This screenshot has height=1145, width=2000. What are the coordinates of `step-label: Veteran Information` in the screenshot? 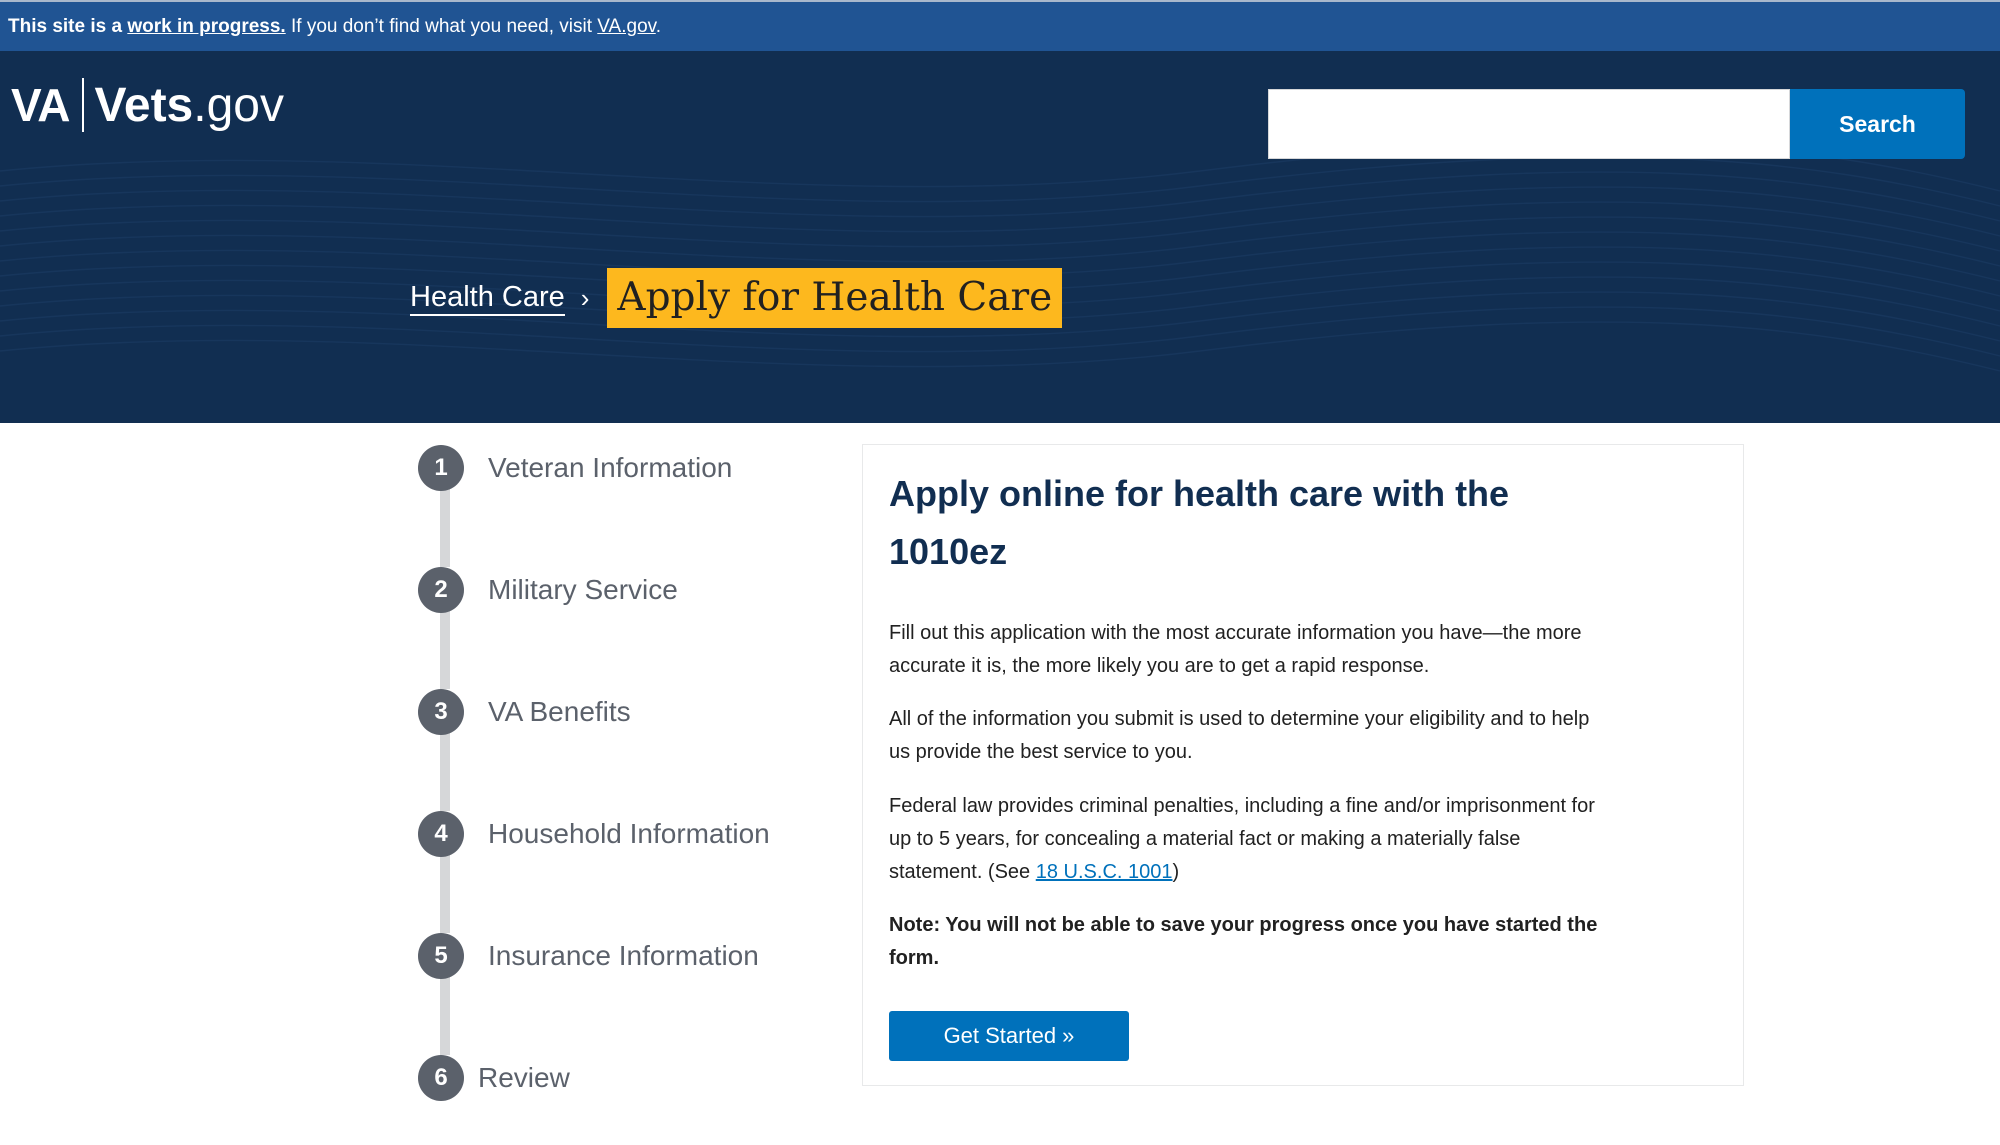 It's located at (610, 467).